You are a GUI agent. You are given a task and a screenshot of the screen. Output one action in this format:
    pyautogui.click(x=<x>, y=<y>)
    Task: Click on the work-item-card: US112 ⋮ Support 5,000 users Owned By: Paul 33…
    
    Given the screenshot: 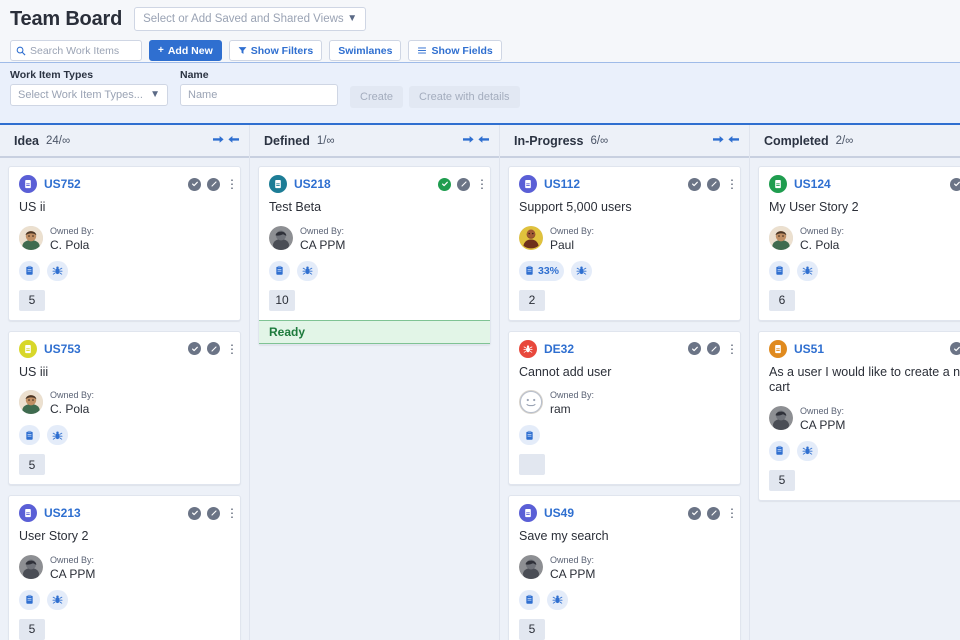 What is the action you would take?
    pyautogui.click(x=624, y=243)
    